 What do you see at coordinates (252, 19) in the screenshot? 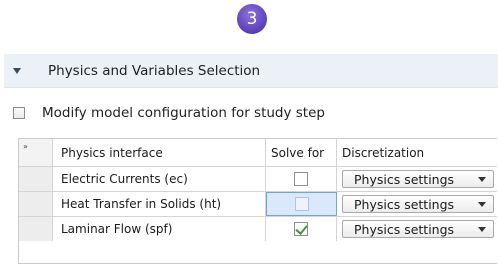
I see `step-number-badge: 3` at bounding box center [252, 19].